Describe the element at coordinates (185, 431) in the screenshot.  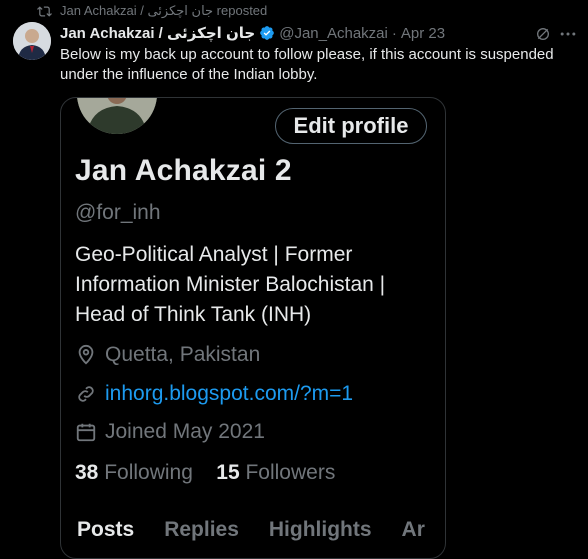
I see `profile-joined-text: Joined May 2021` at that location.